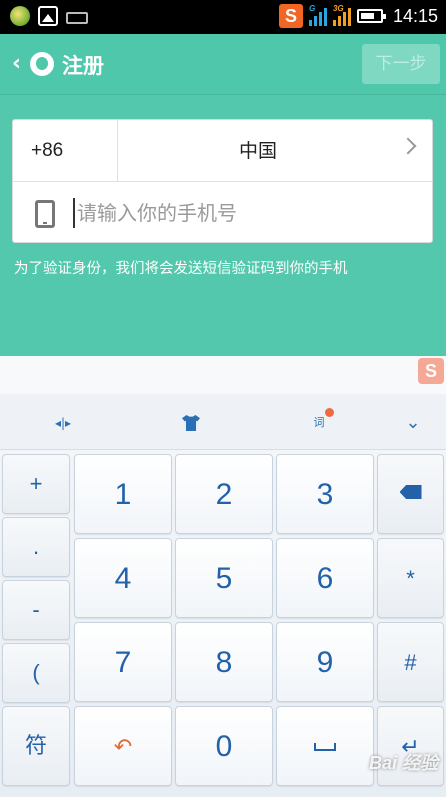 The height and width of the screenshot is (797, 446). I want to click on key-undo: ↶, so click(123, 746).